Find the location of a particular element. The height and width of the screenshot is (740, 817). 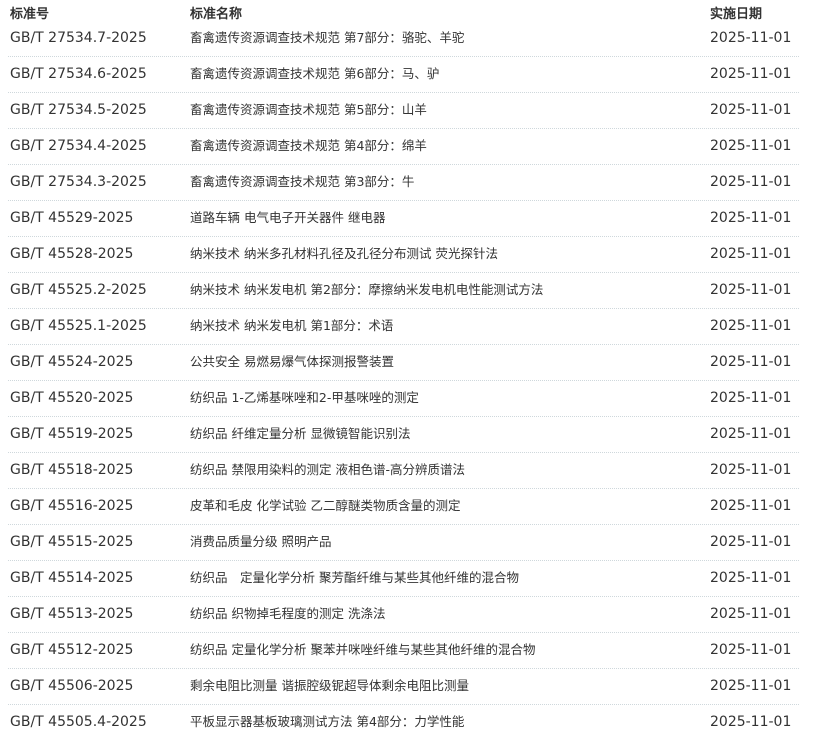

standard-code: GB/T 45513-2025 is located at coordinates (71, 614).